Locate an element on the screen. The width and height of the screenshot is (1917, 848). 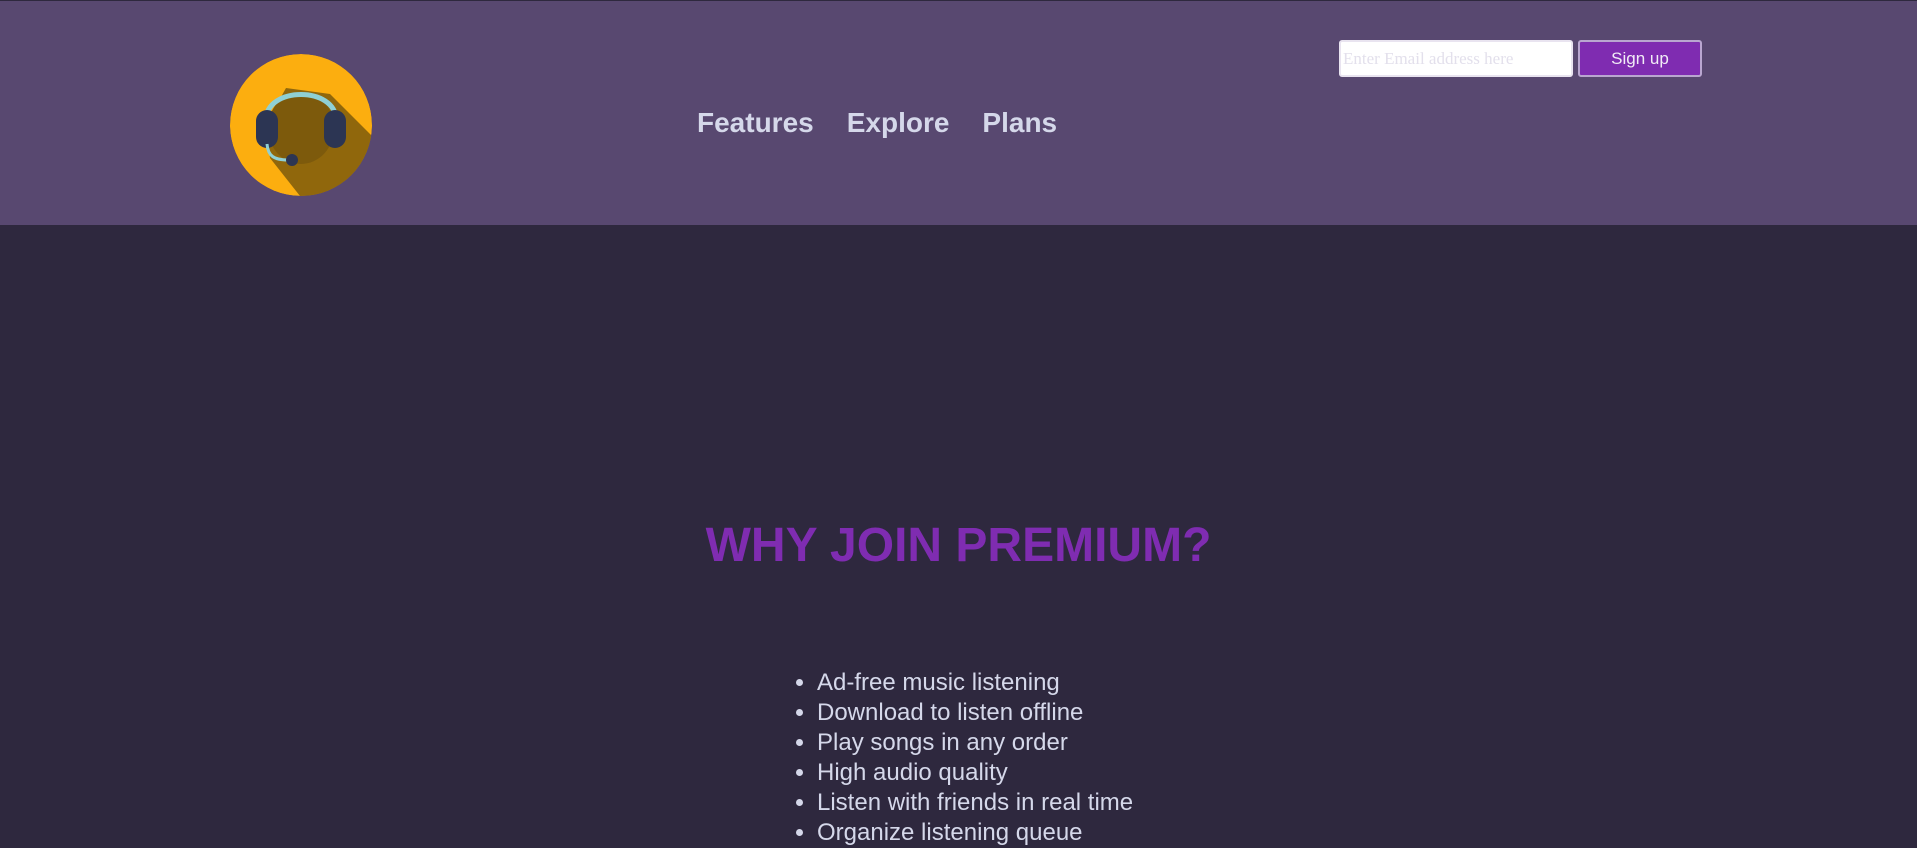
list-item: Listen with friends in real time is located at coordinates (975, 803).